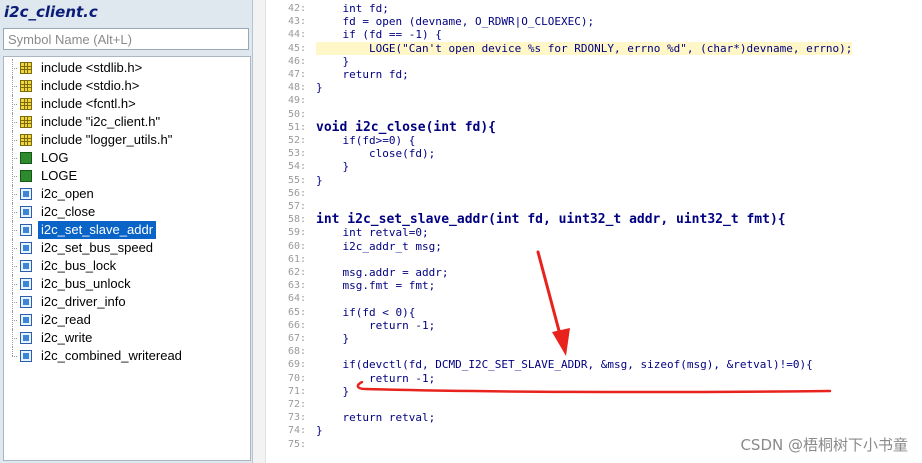 This screenshot has width=922, height=463. Describe the element at coordinates (594, 272) in the screenshot. I see `code-line: 62: msg.addr = addr;` at that location.